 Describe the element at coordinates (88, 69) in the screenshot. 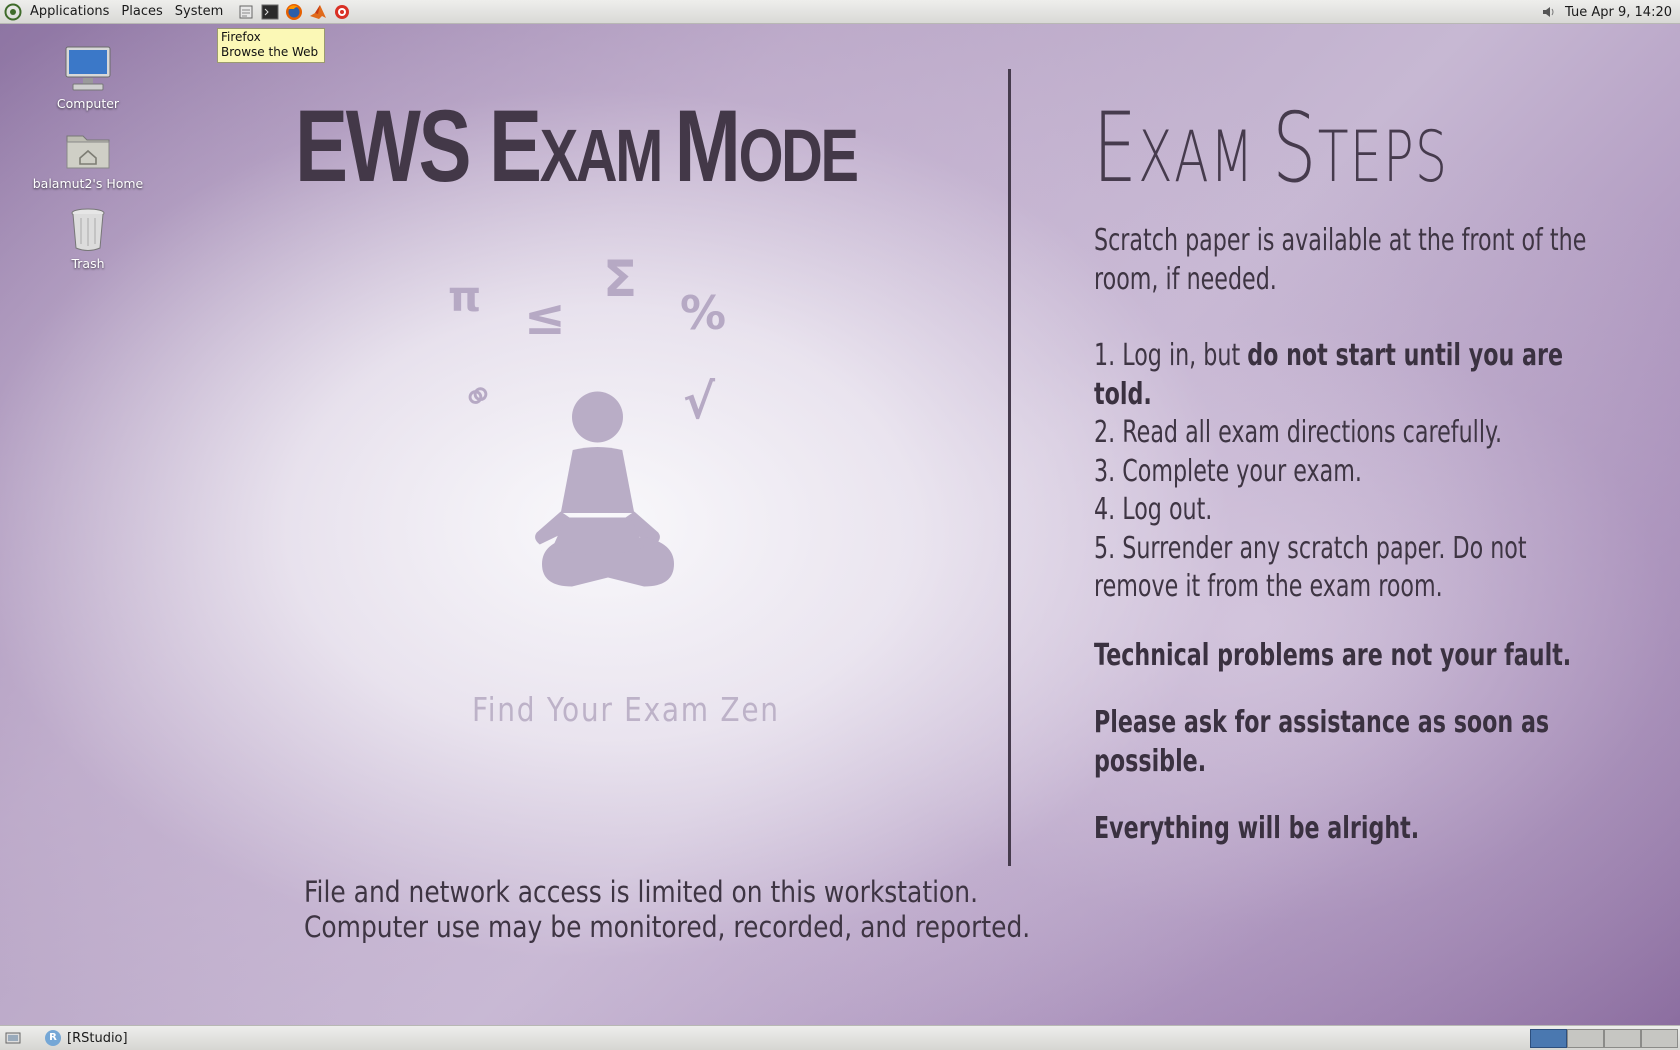

I see `computer-icon` at that location.